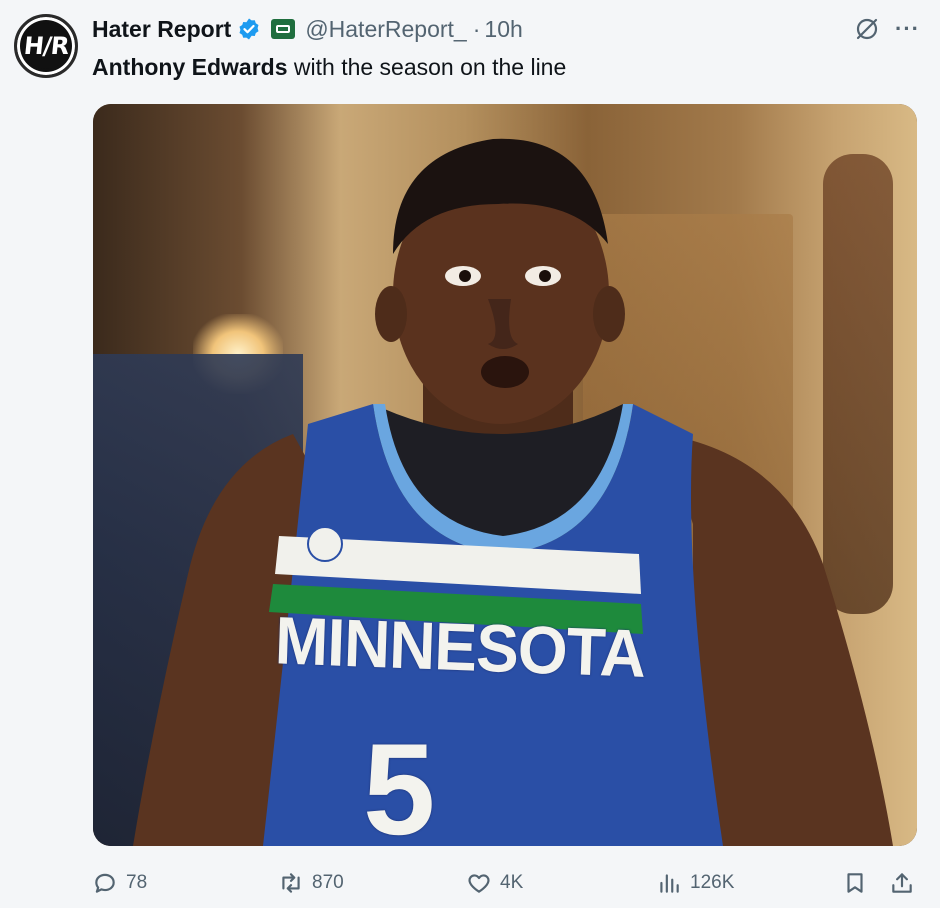 Image resolution: width=940 pixels, height=908 pixels. Describe the element at coordinates (311, 883) in the screenshot. I see `repost-button: 870` at that location.